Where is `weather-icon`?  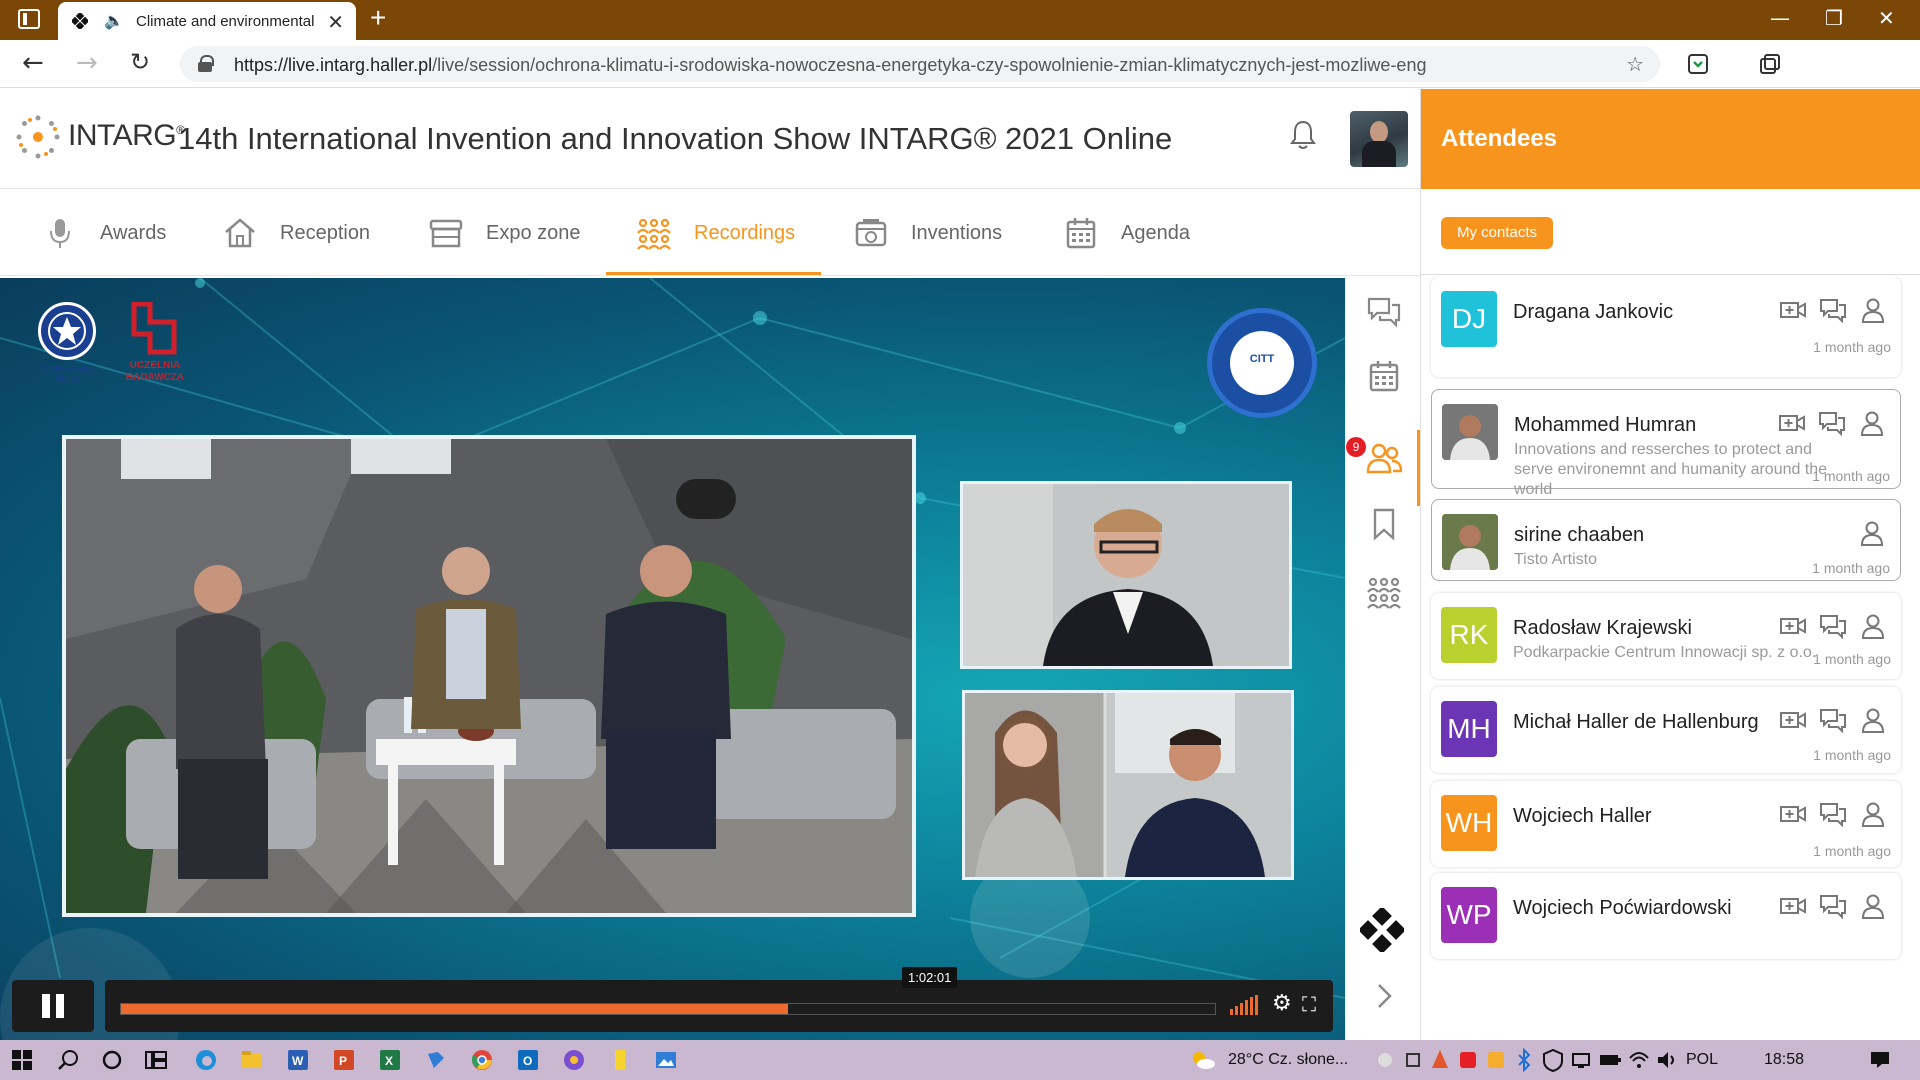
weather-icon is located at coordinates (1203, 1060).